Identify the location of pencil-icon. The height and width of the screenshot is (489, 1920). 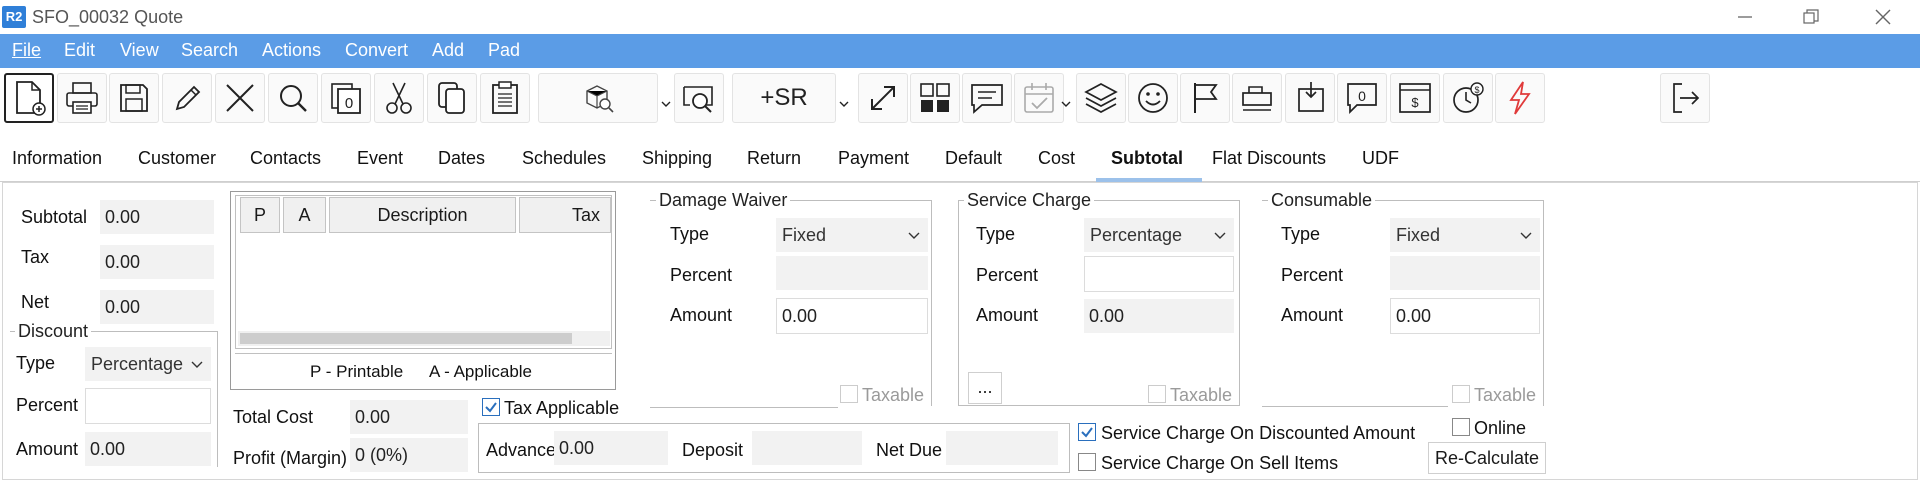
(188, 98).